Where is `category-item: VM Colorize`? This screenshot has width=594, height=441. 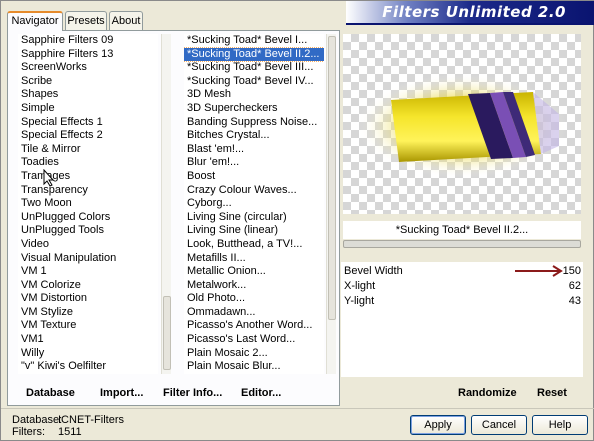
category-item: VM Colorize is located at coordinates (88, 286).